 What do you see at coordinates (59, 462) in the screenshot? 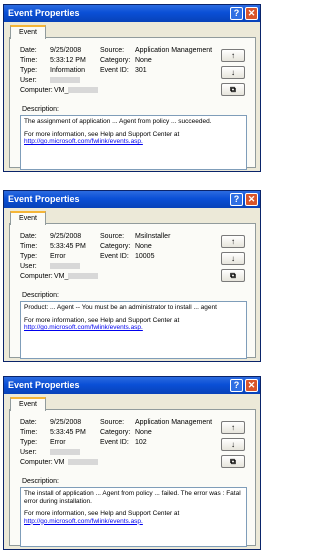
I see `computer-value: VM` at bounding box center [59, 462].